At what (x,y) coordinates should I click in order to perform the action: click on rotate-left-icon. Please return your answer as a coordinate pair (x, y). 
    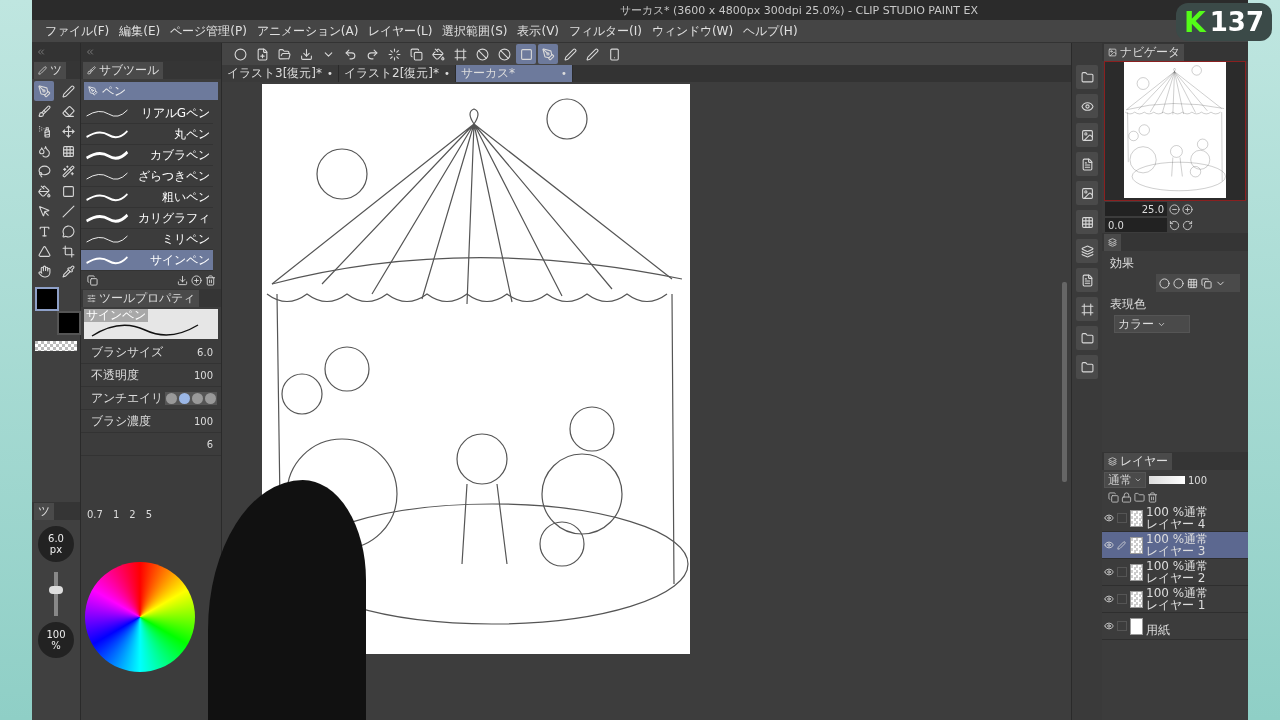
    Looking at the image, I should click on (1174, 225).